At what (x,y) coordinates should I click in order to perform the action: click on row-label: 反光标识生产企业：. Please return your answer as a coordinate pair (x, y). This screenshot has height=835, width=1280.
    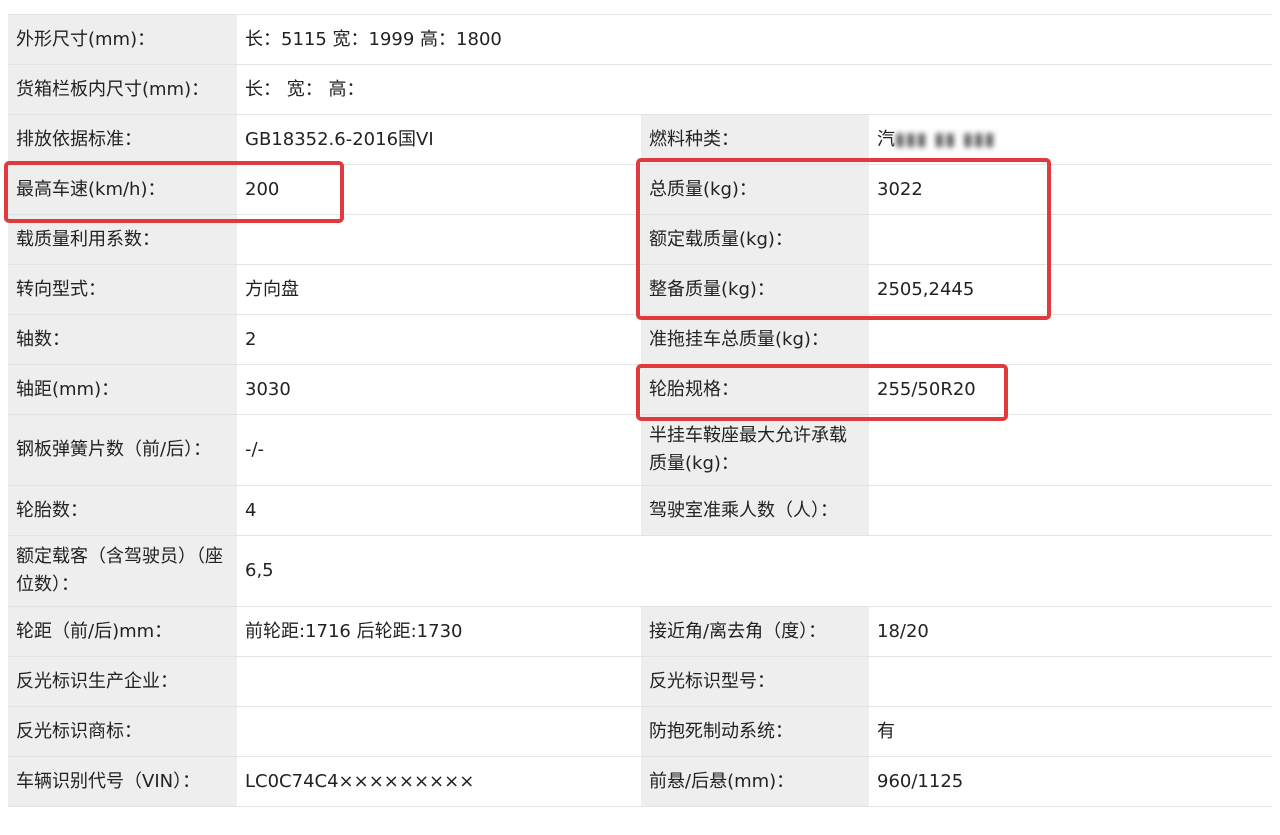
    Looking at the image, I should click on (122, 681).